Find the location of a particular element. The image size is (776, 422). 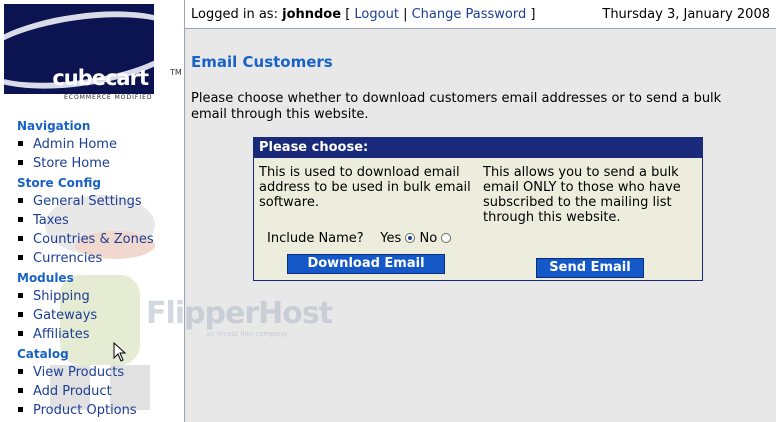

cubecart-logo: cubecart is located at coordinates (79, 49).